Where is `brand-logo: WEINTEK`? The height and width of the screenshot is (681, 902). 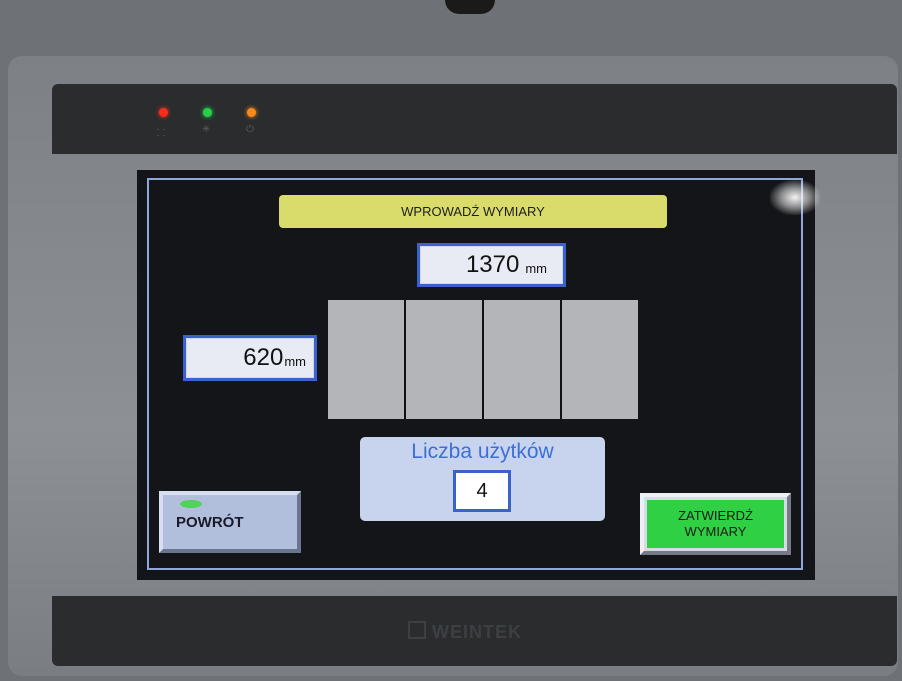 brand-logo: WEINTEK is located at coordinates (477, 632).